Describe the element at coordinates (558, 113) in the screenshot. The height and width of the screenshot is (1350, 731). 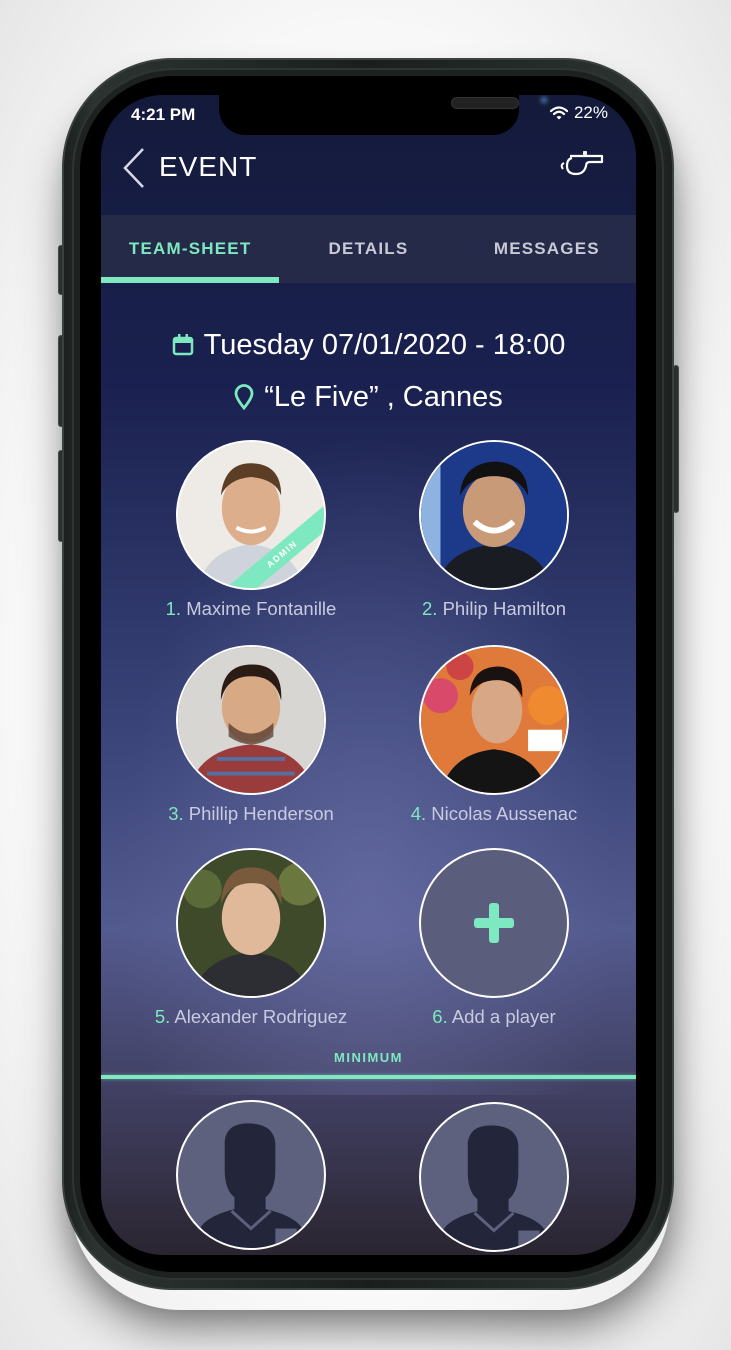
I see `wifi-icon` at that location.